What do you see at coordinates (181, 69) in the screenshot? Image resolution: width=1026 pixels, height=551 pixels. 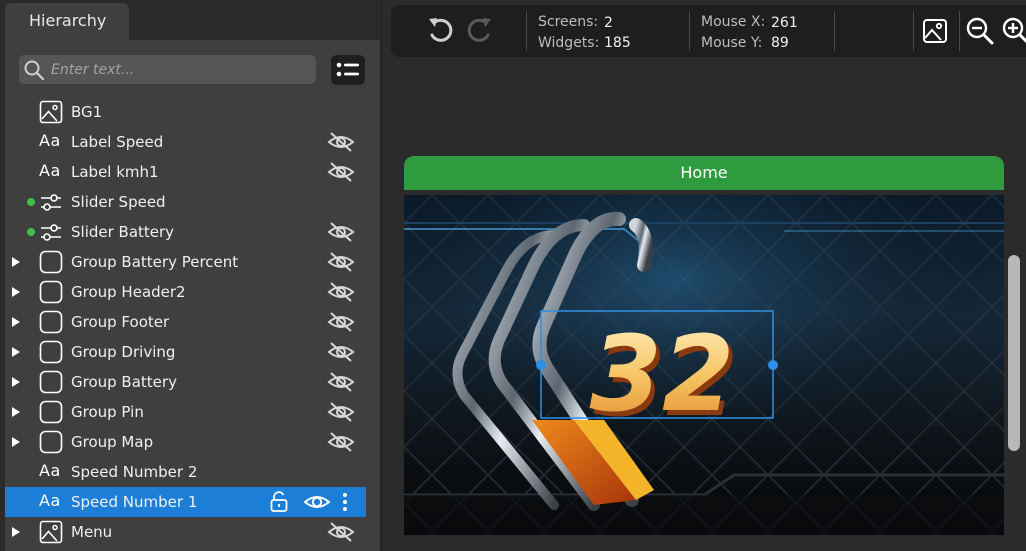 I see `search-input` at bounding box center [181, 69].